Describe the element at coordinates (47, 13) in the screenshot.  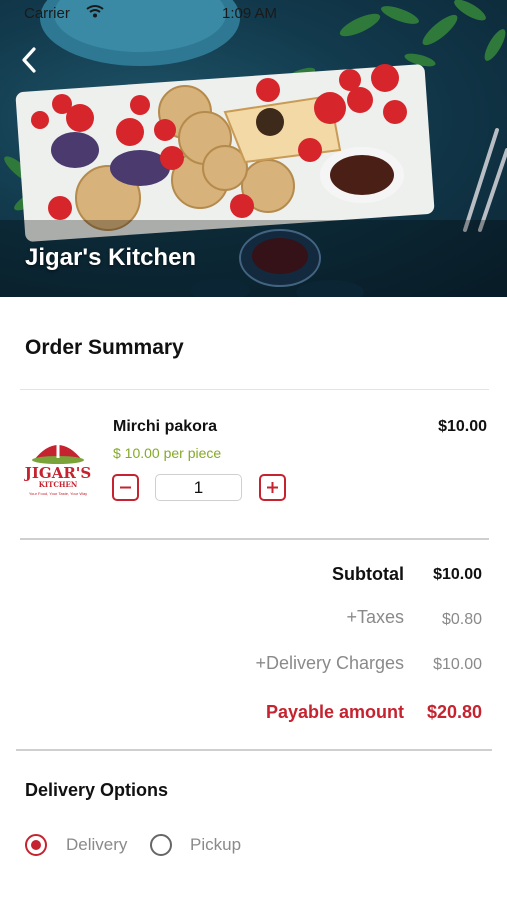
I see `carrier-label: Carrier` at that location.